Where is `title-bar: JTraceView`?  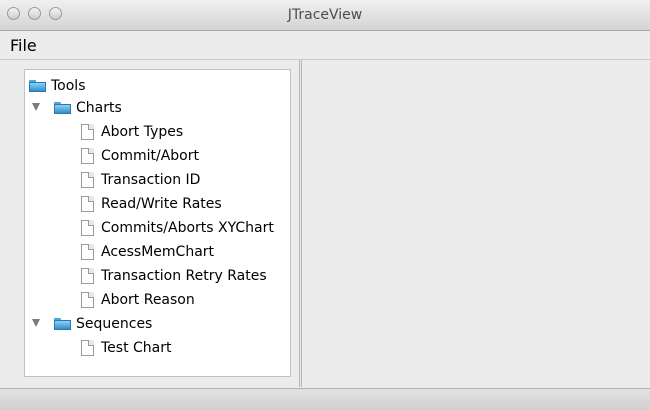
title-bar: JTraceView is located at coordinates (325, 15).